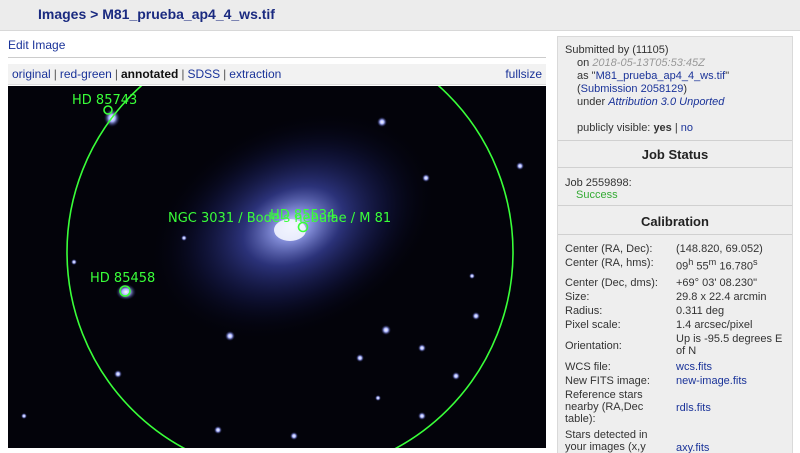 The image size is (800, 453). I want to click on tab-original: original, so click(31, 74).